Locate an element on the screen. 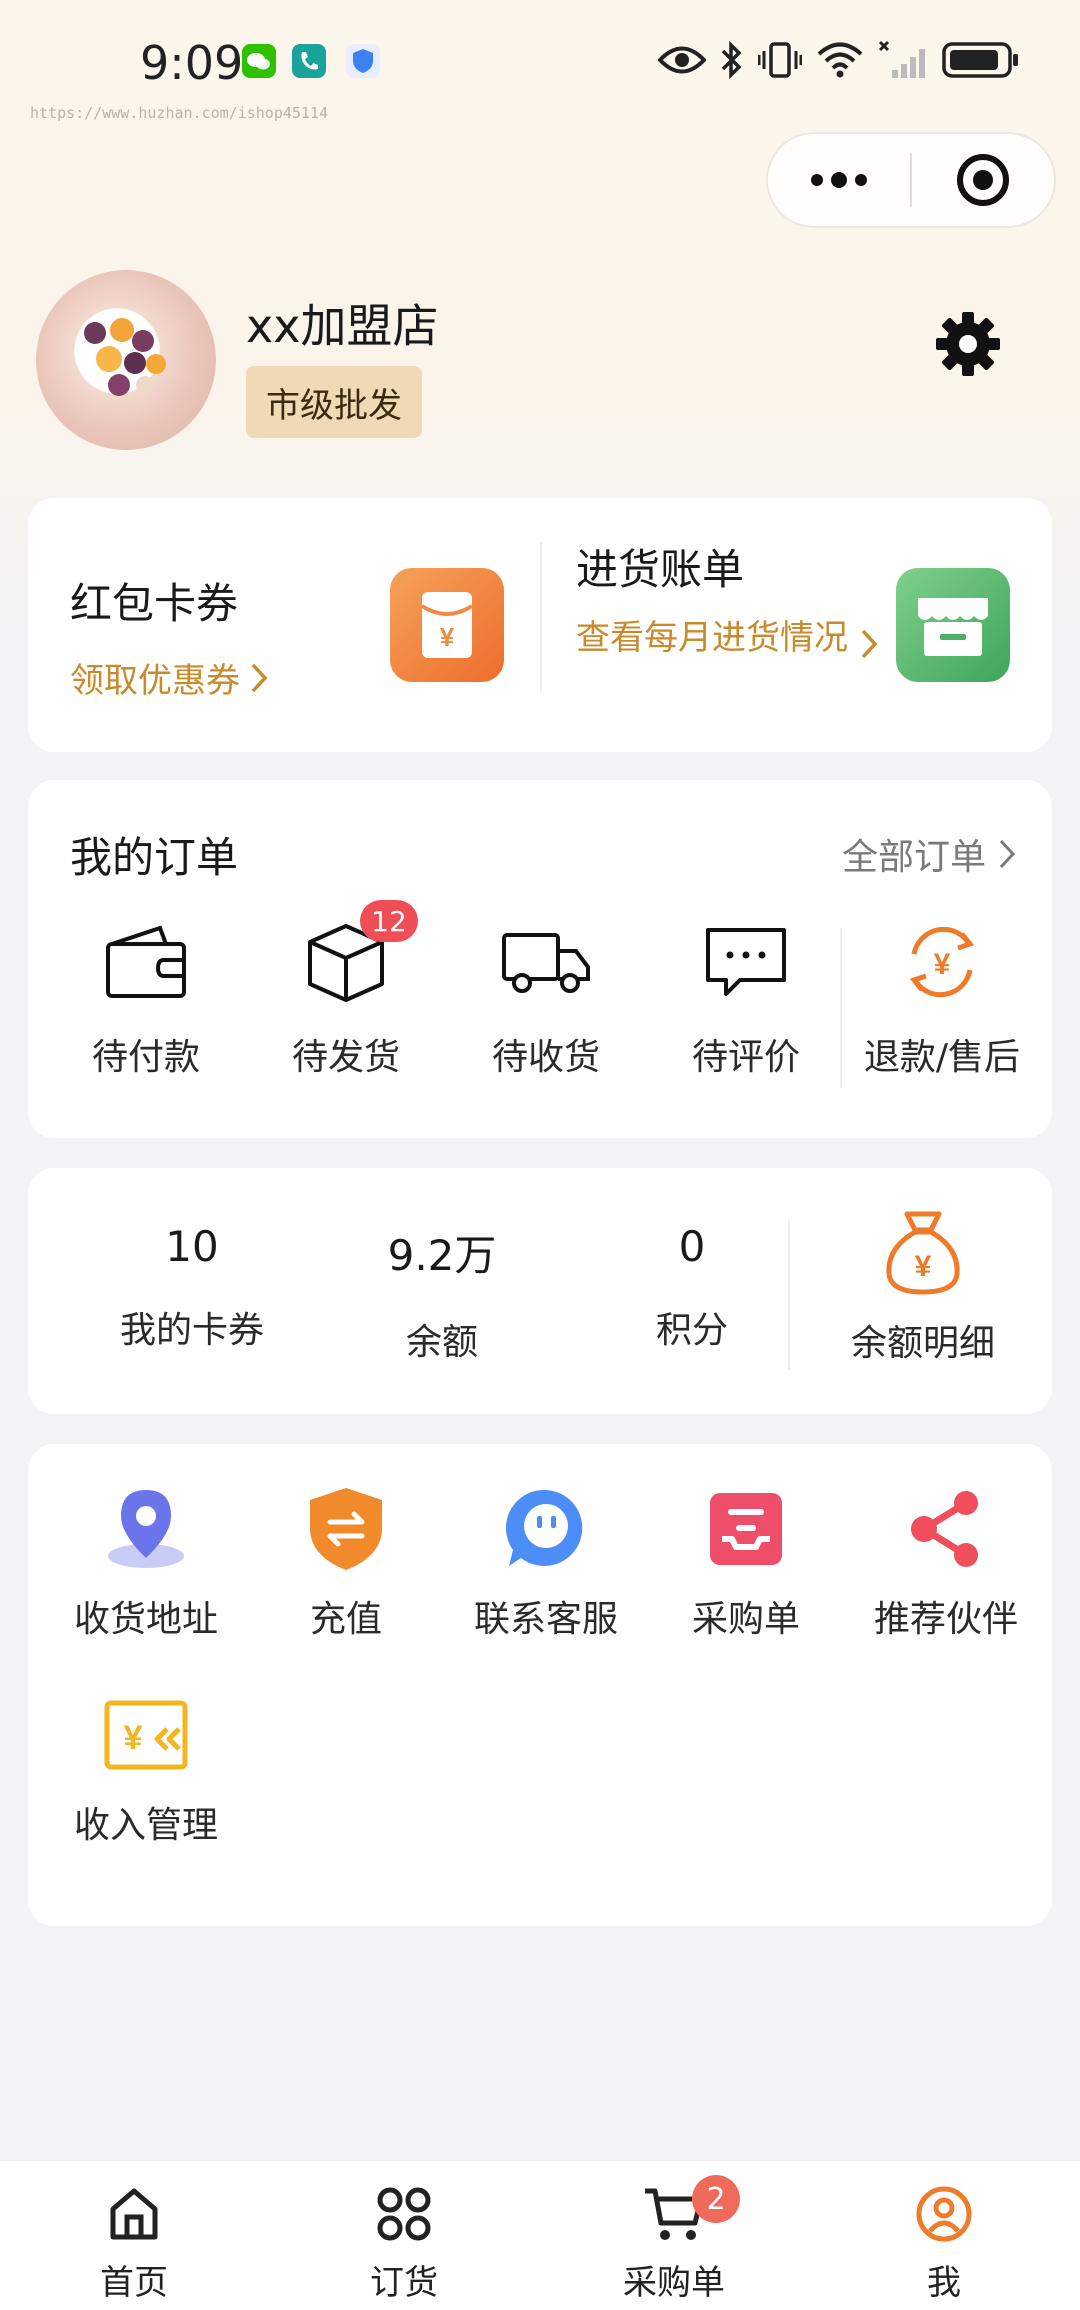 The width and height of the screenshot is (1080, 2310). service-recharge: 充值 is located at coordinates (346, 1562).